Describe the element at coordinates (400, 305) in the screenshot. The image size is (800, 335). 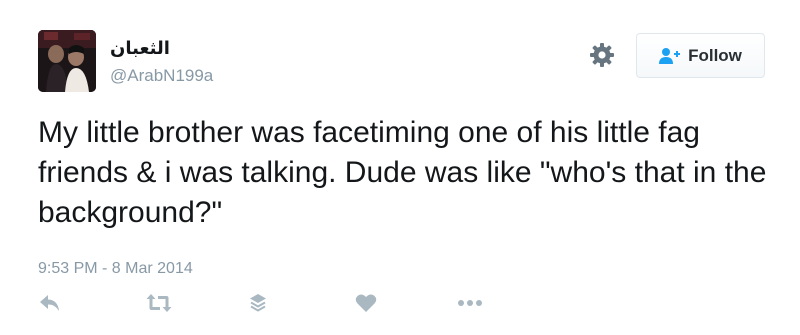
I see `tweet-actions` at that location.